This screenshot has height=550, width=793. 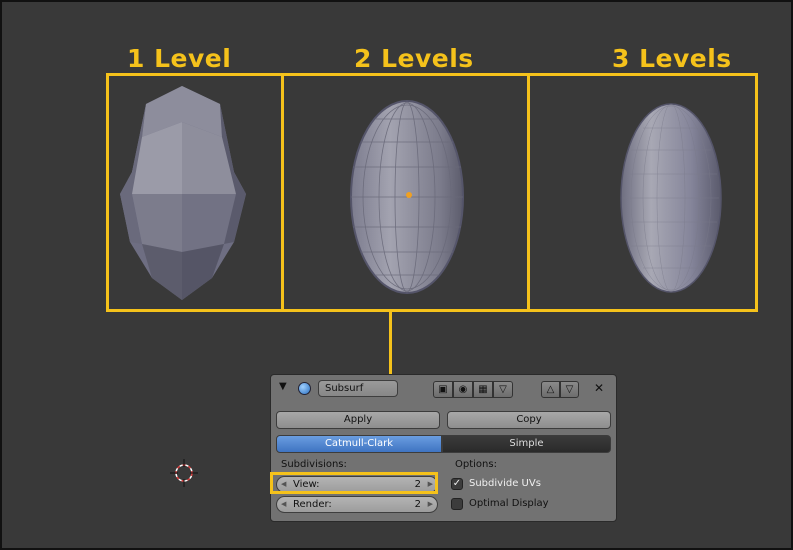 What do you see at coordinates (314, 464) in the screenshot?
I see `subdivisions-label: Subdivisions:` at bounding box center [314, 464].